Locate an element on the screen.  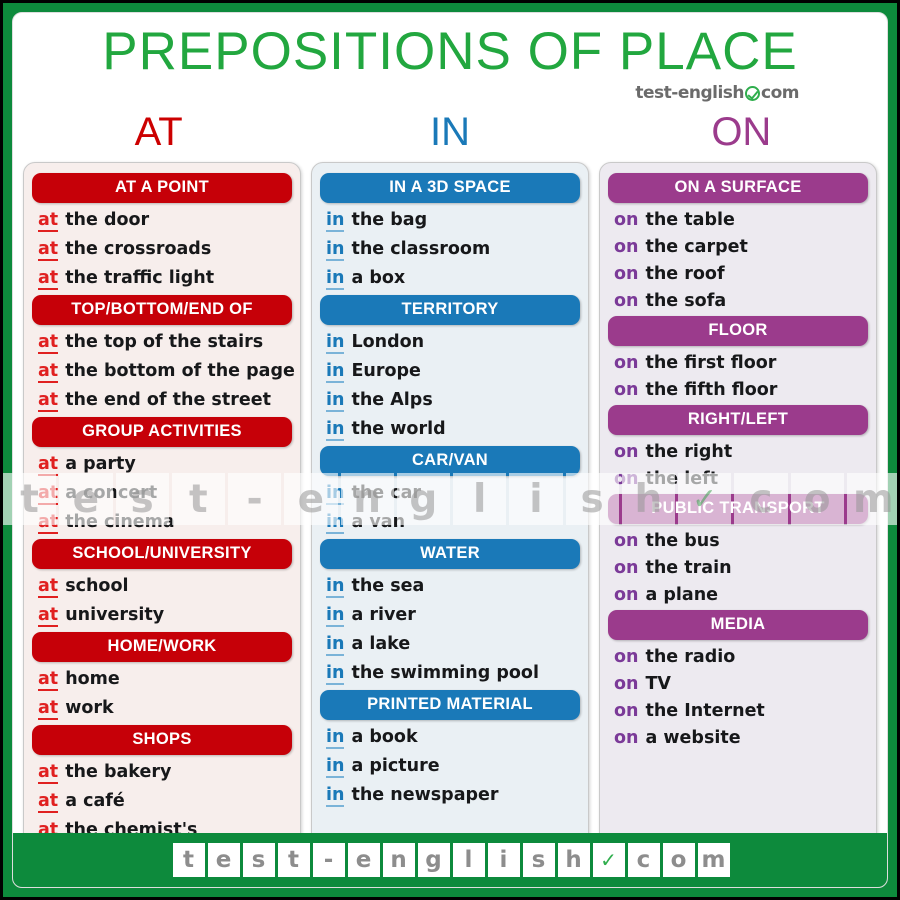
list-item: on a website is located at coordinates (738, 737).